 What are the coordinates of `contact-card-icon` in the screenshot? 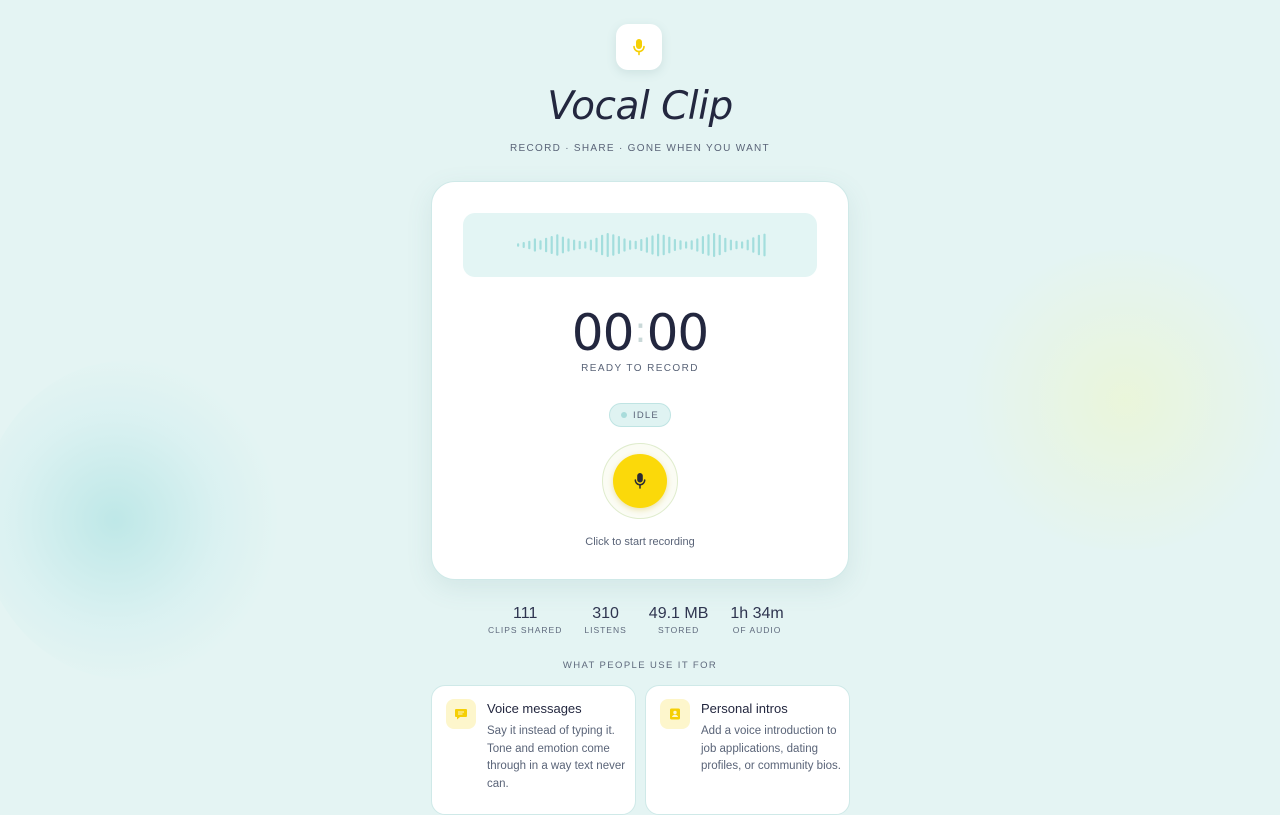 It's located at (675, 714).